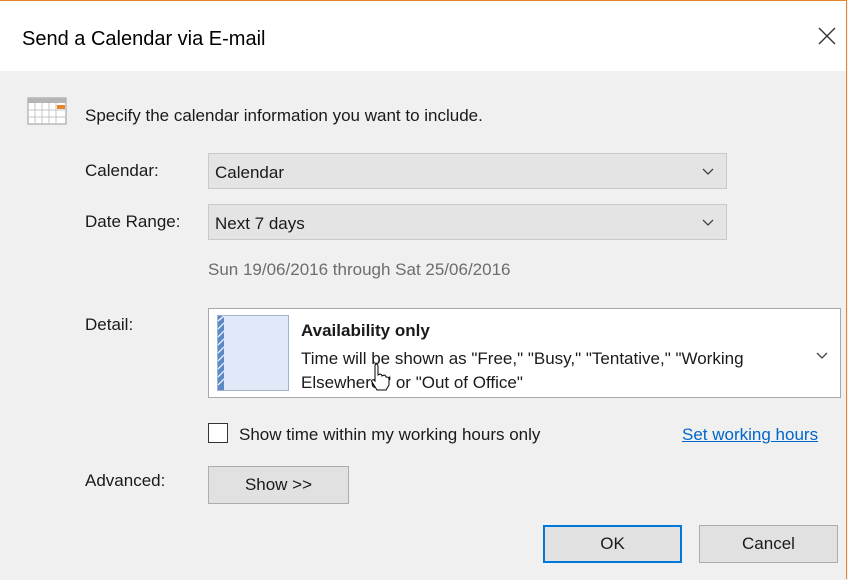 This screenshot has width=848, height=580. I want to click on close-icon, so click(827, 36).